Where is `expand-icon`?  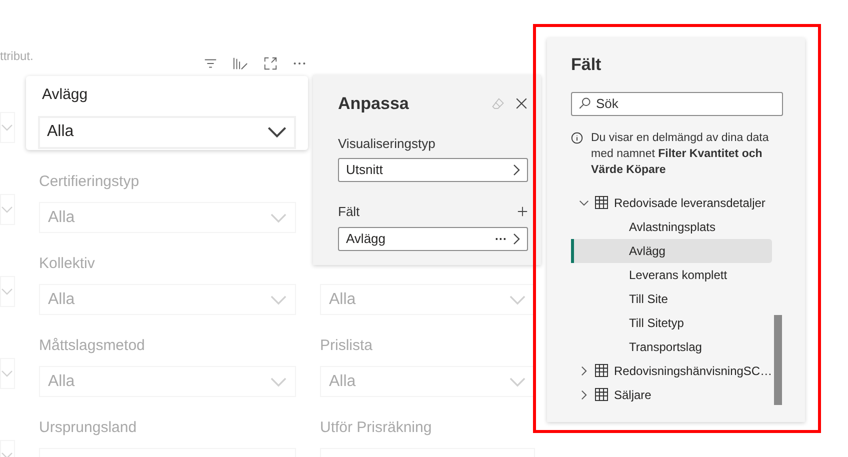
expand-icon is located at coordinates (270, 63).